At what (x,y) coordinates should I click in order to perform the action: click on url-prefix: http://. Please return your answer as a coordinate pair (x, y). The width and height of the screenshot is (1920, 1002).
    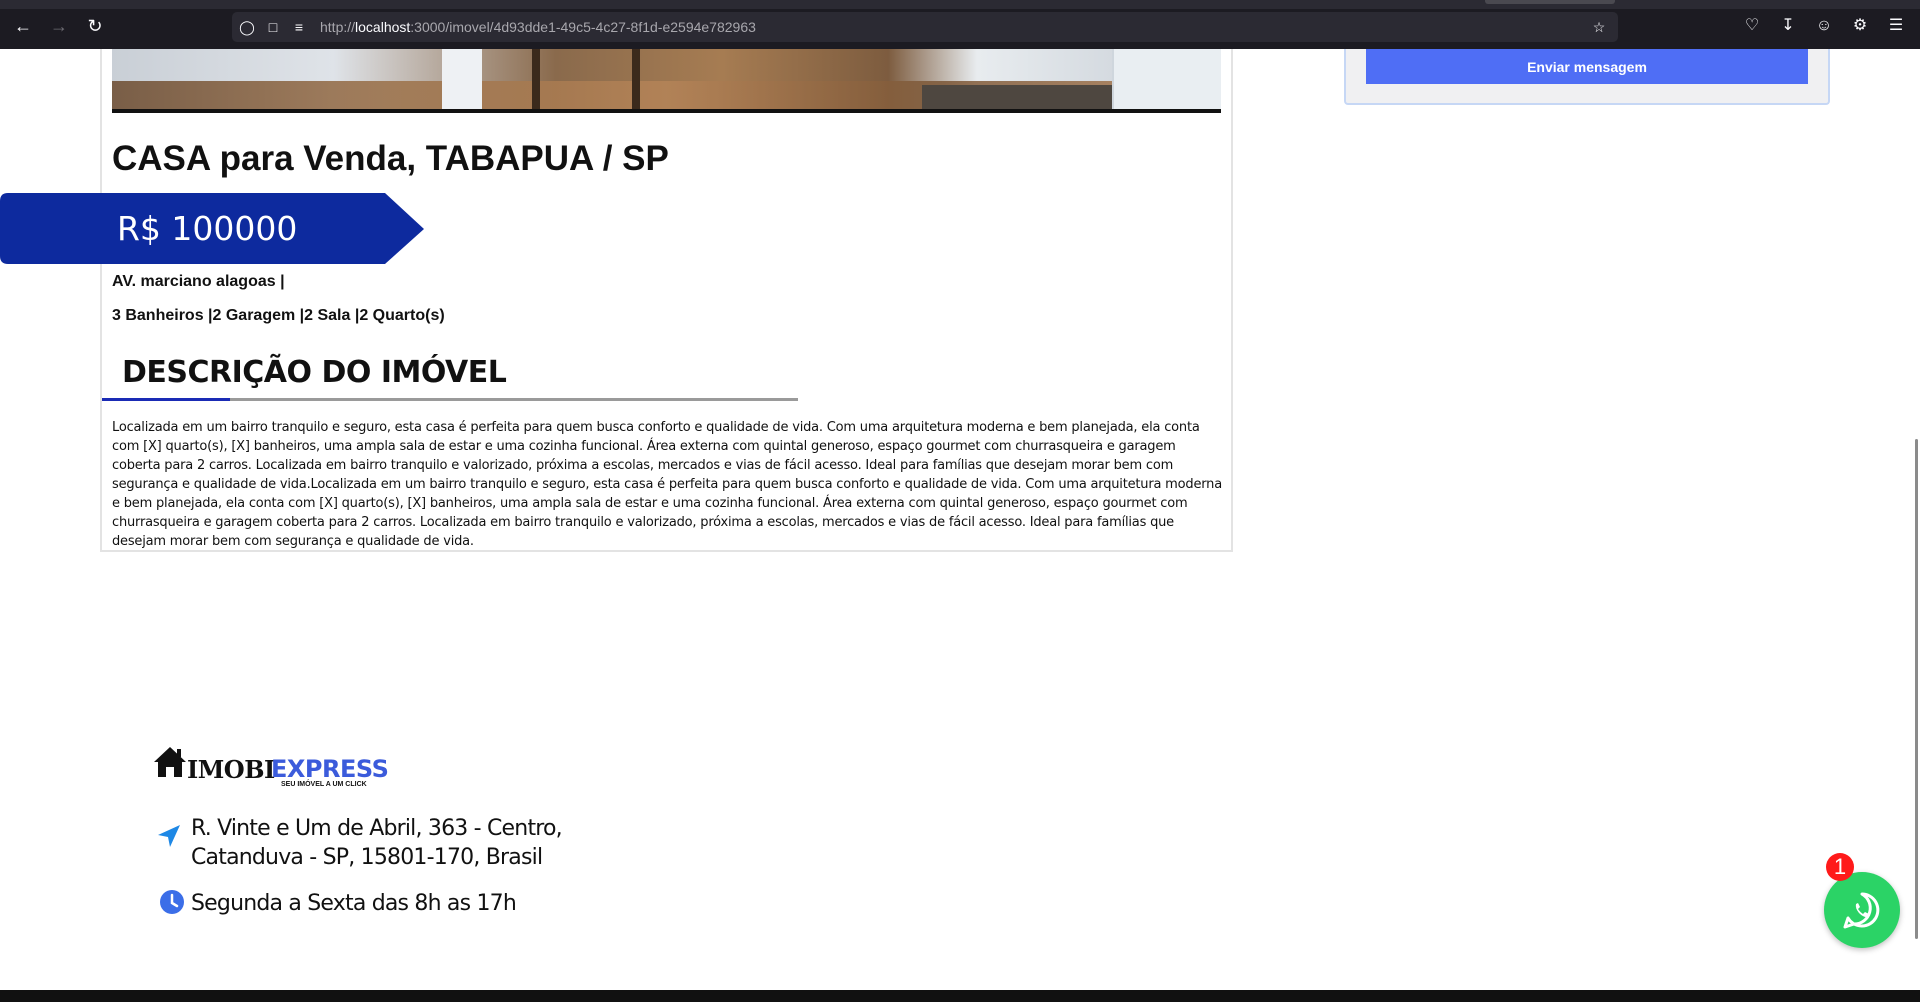
    Looking at the image, I should click on (338, 27).